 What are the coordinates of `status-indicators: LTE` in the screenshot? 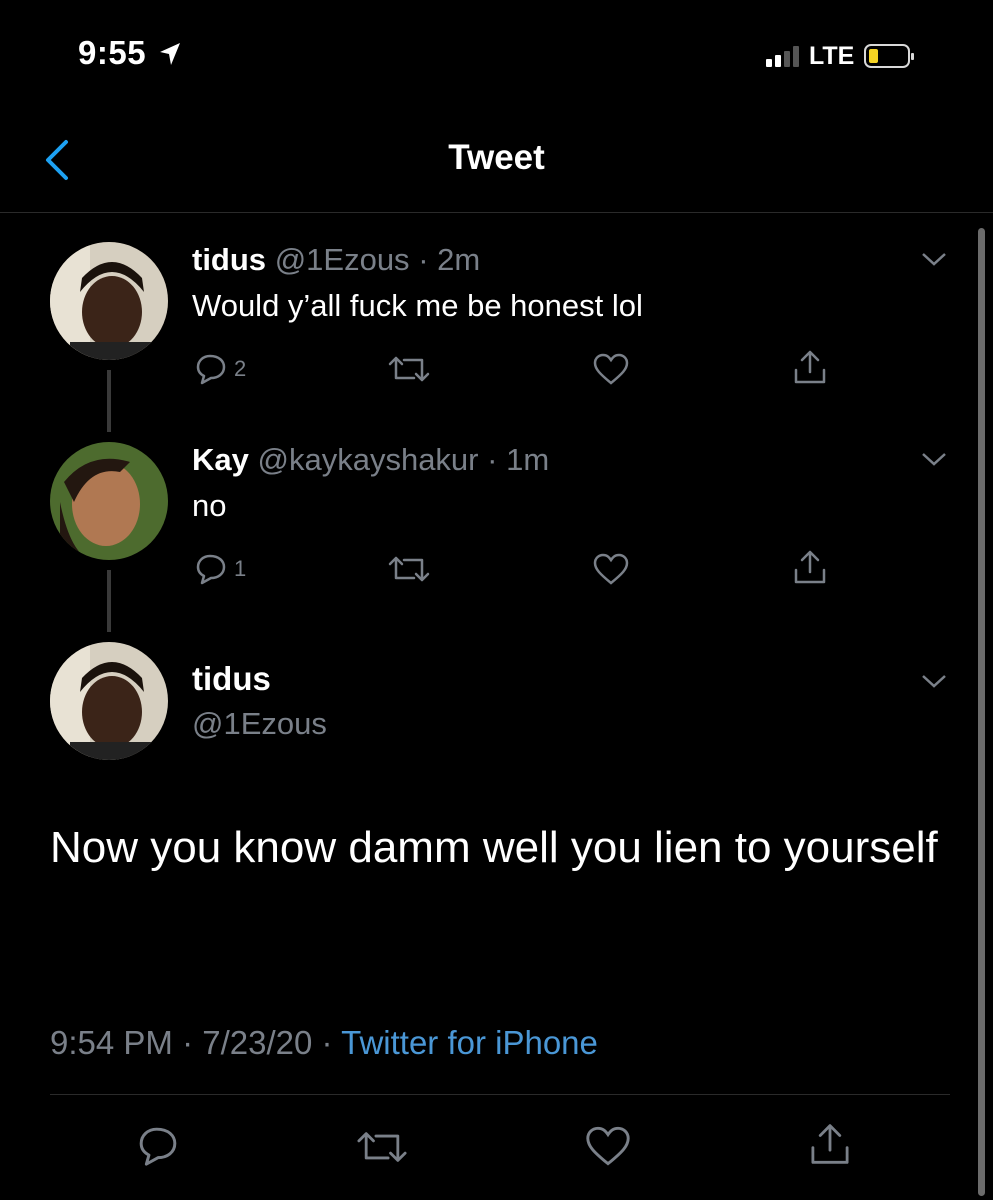 It's located at (840, 56).